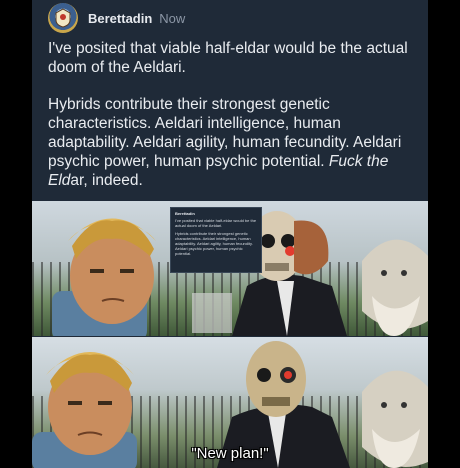 The image size is (460, 468). What do you see at coordinates (185, 213) in the screenshot?
I see `embedded-post-username: Berettadin` at bounding box center [185, 213].